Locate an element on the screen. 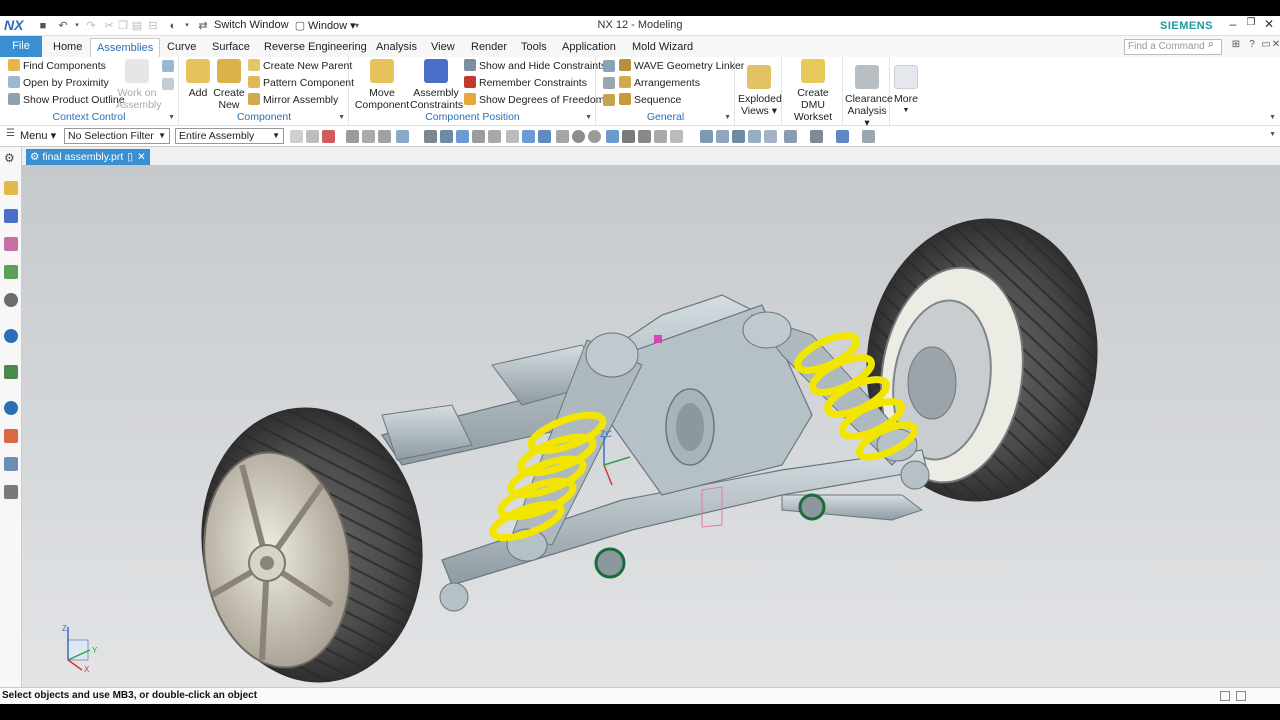 The height and width of the screenshot is (720, 1280). tab-tools: Tools is located at coordinates (534, 47).